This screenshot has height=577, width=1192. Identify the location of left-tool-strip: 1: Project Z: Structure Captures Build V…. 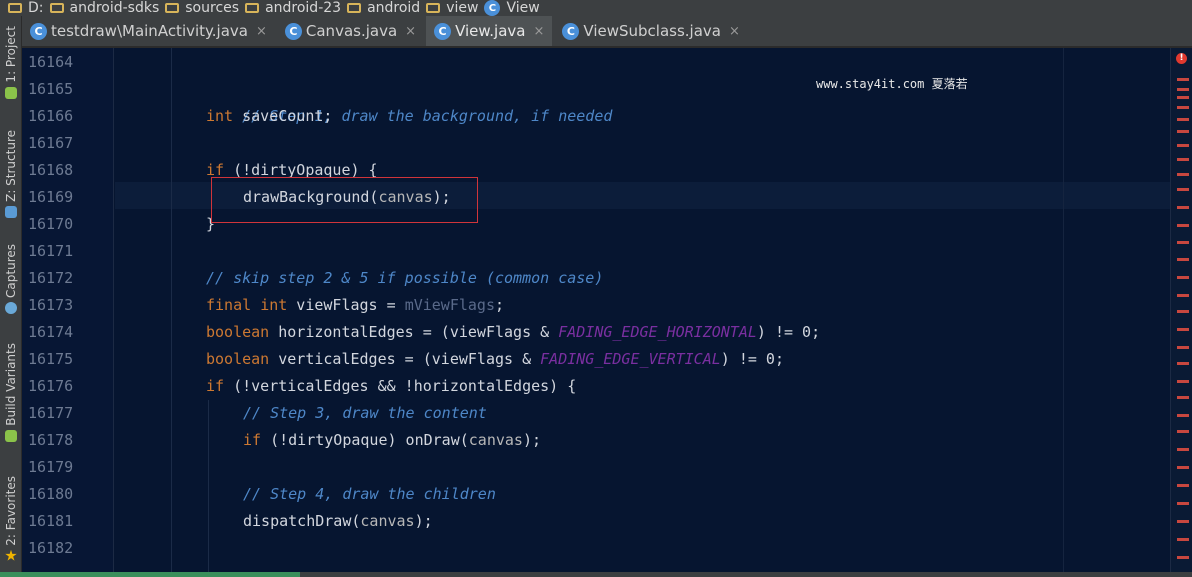
(11, 296).